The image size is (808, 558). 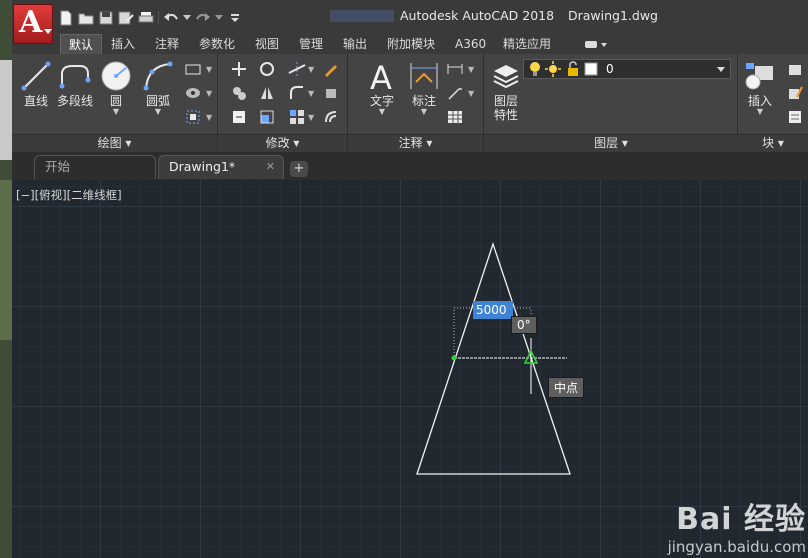 I want to click on lightbulb-icon, so click(x=535, y=69).